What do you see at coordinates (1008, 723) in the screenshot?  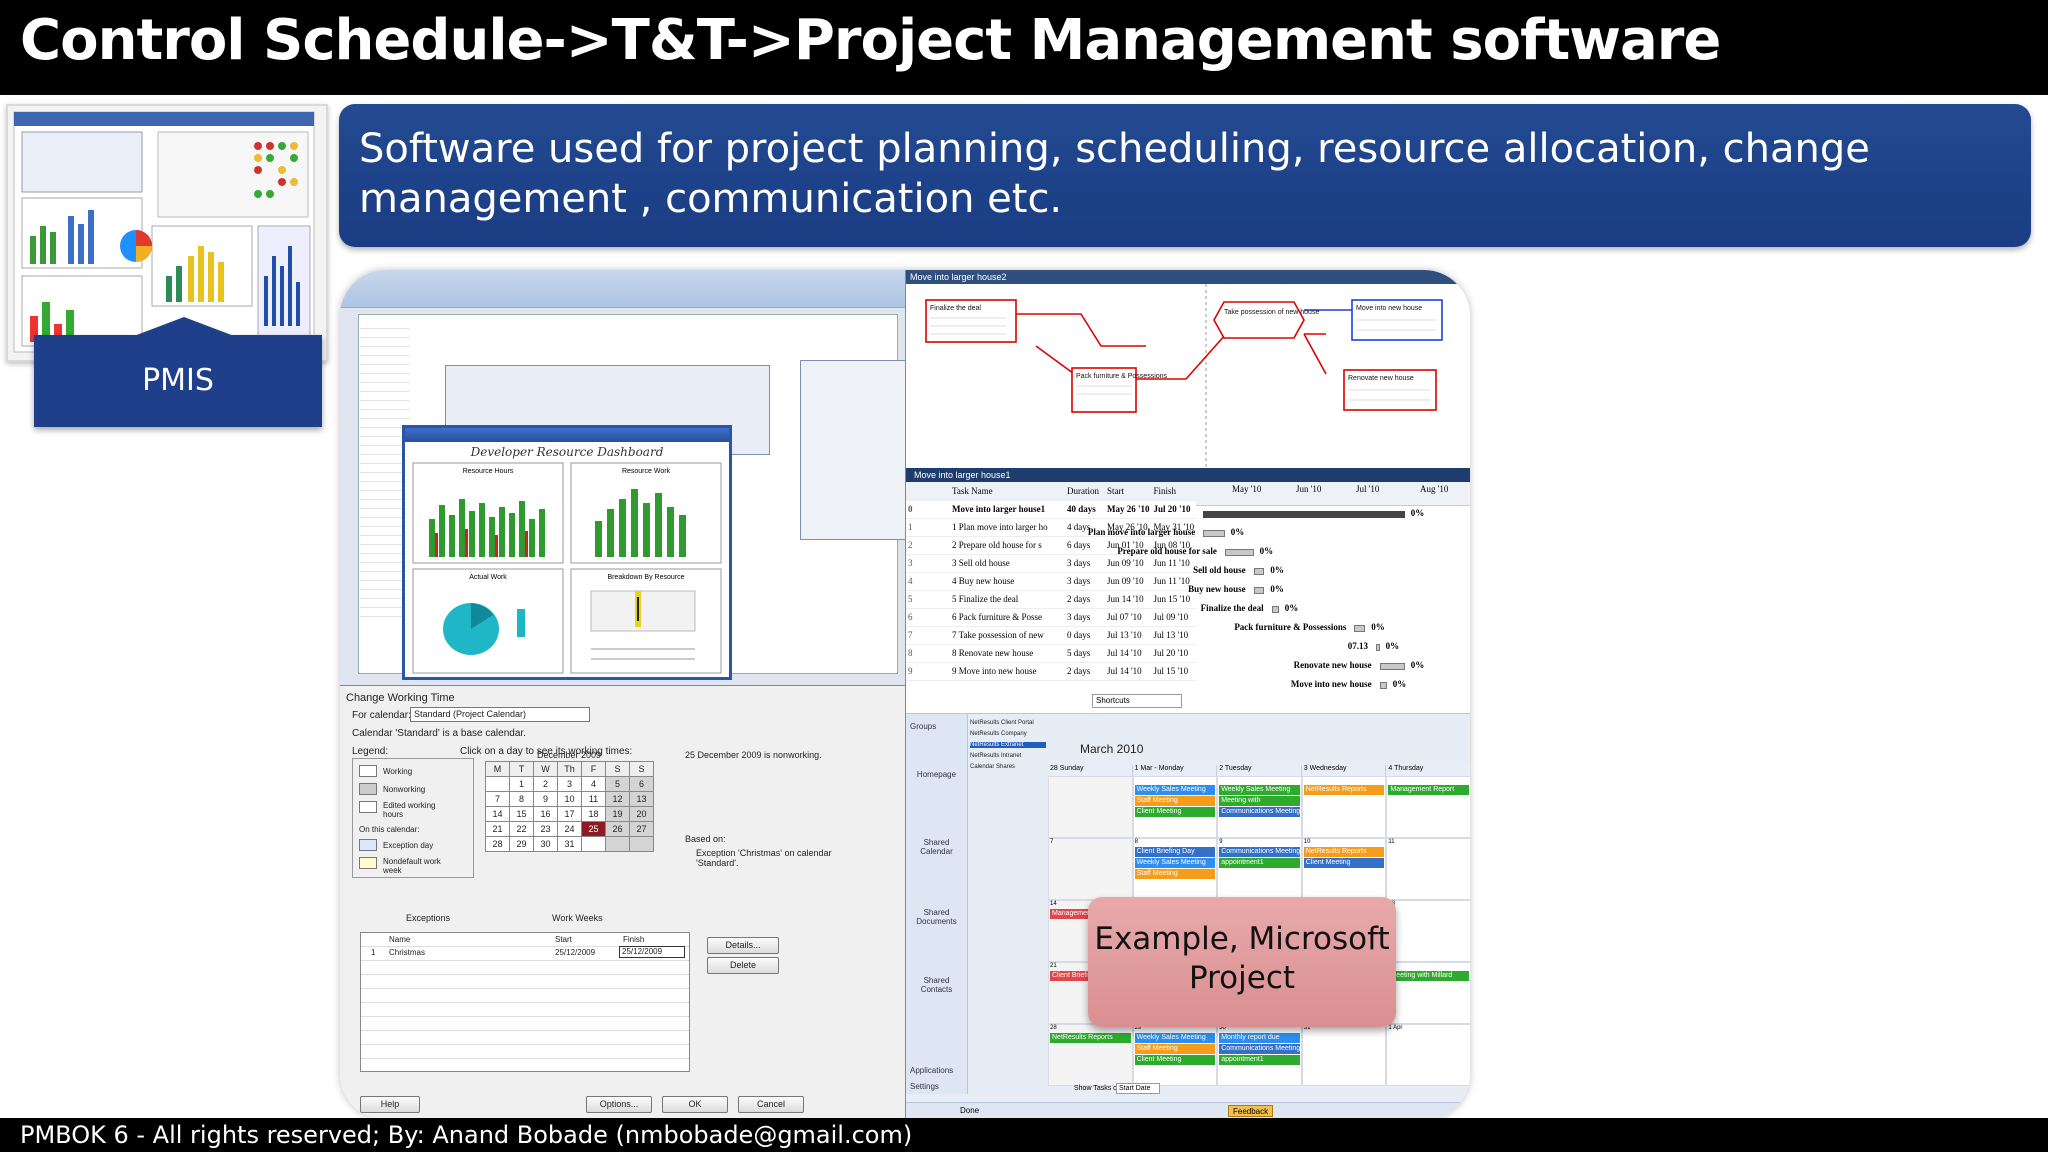 I see `calendar-item-client-portal: NetResults Client Portal` at bounding box center [1008, 723].